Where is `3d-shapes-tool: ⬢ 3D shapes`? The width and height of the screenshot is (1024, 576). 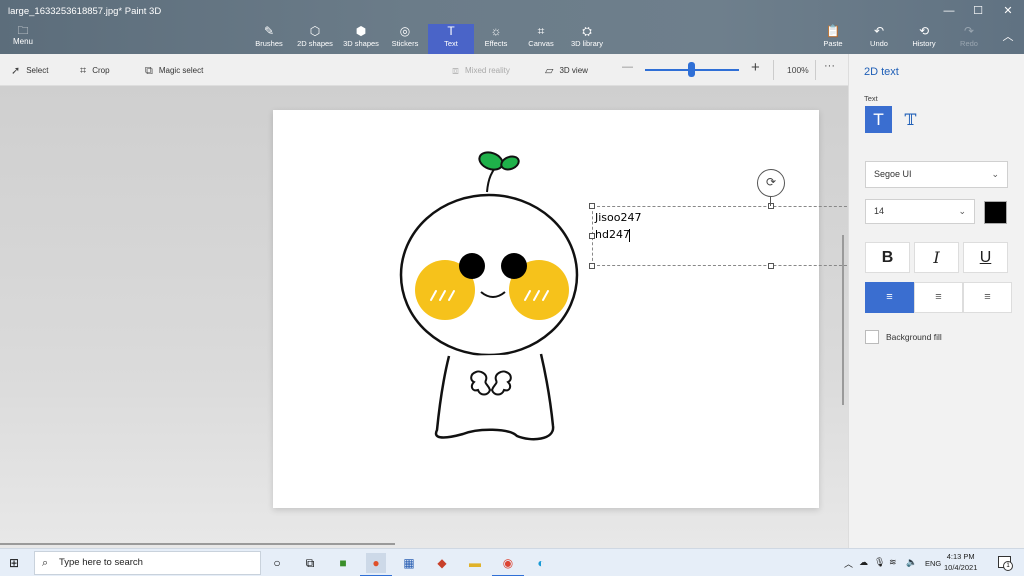 3d-shapes-tool: ⬢ 3D shapes is located at coordinates (361, 39).